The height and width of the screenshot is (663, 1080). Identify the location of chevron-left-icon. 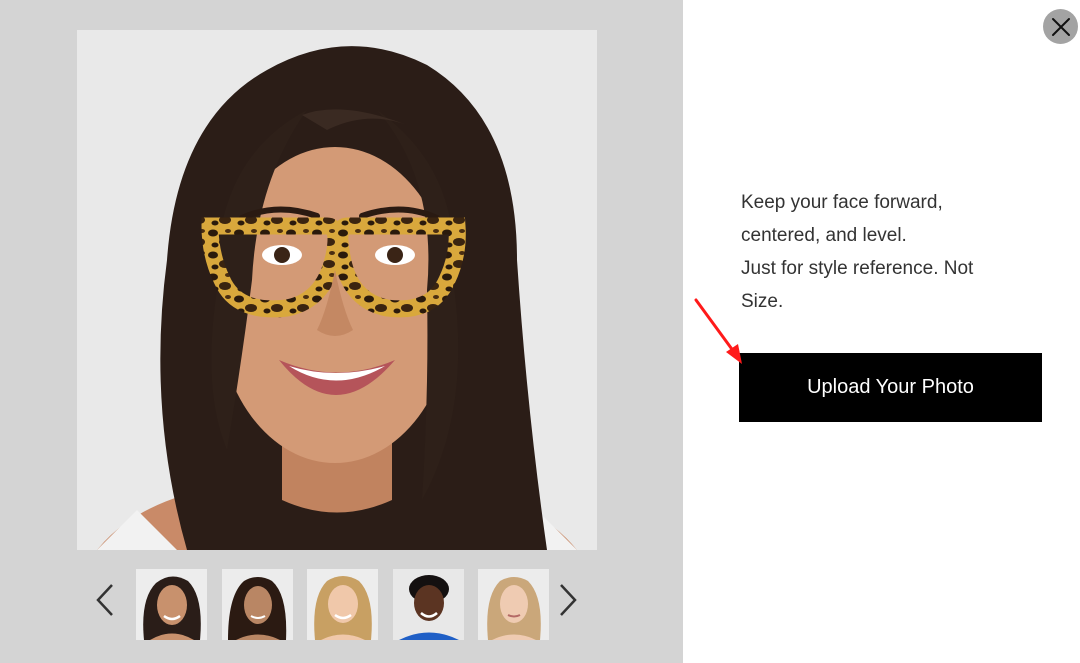
(105, 600).